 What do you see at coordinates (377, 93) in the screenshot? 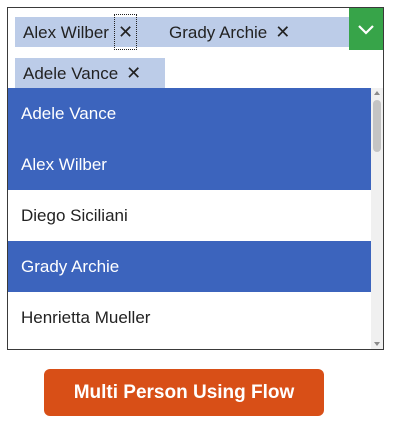
I see `scroll-up-arrow-icon` at bounding box center [377, 93].